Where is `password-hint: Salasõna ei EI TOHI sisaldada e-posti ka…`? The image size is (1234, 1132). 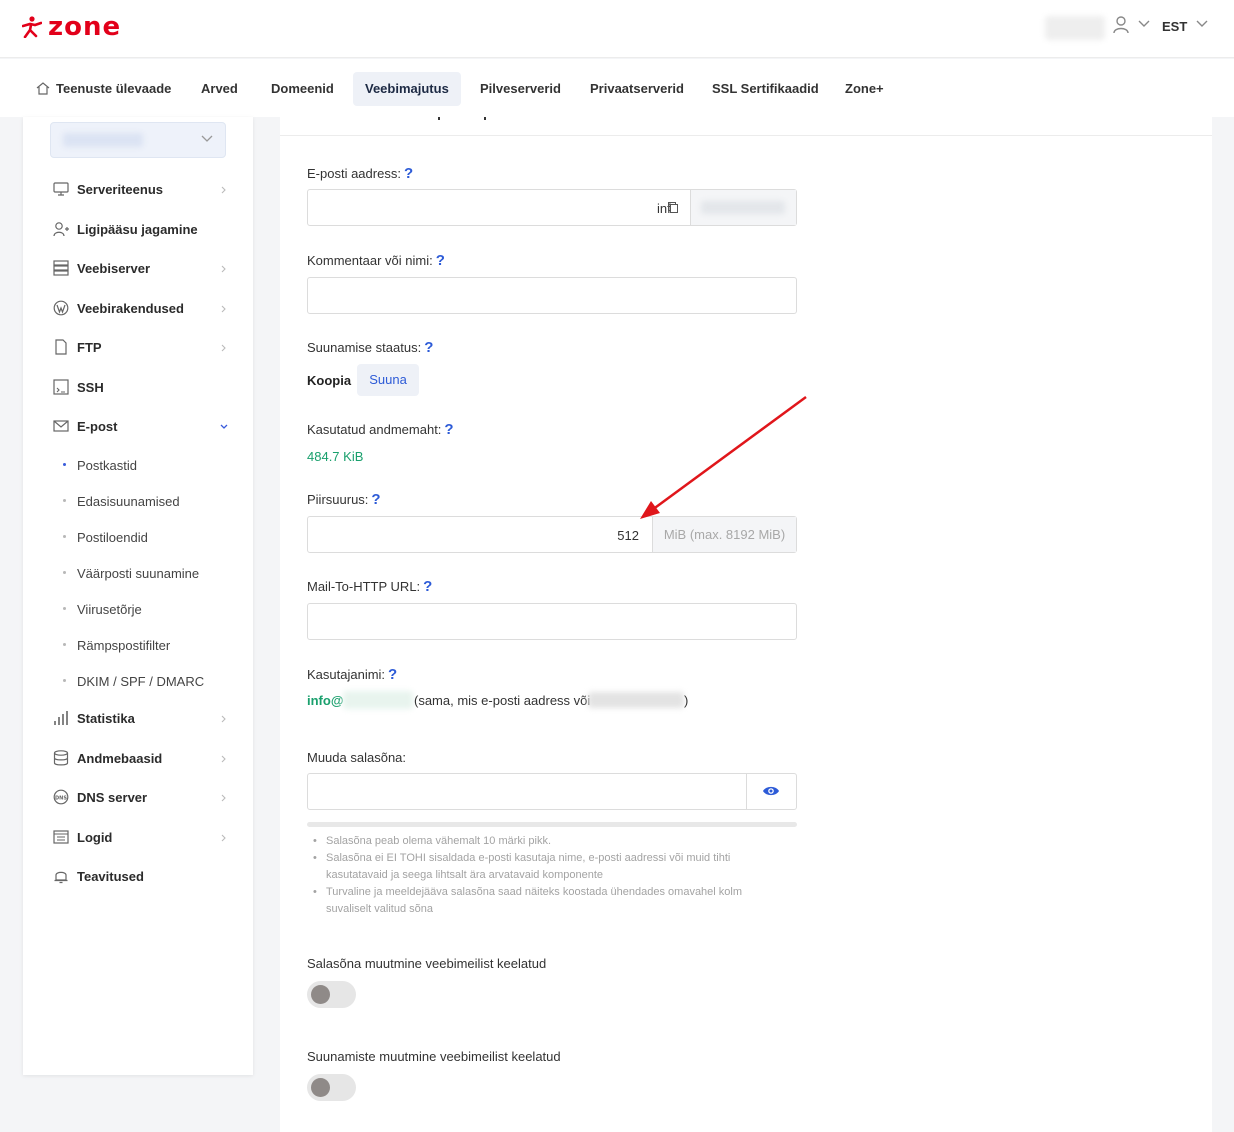 password-hint: Salasõna ei EI TOHI sisaldada e-posti ka… is located at coordinates (544, 867).